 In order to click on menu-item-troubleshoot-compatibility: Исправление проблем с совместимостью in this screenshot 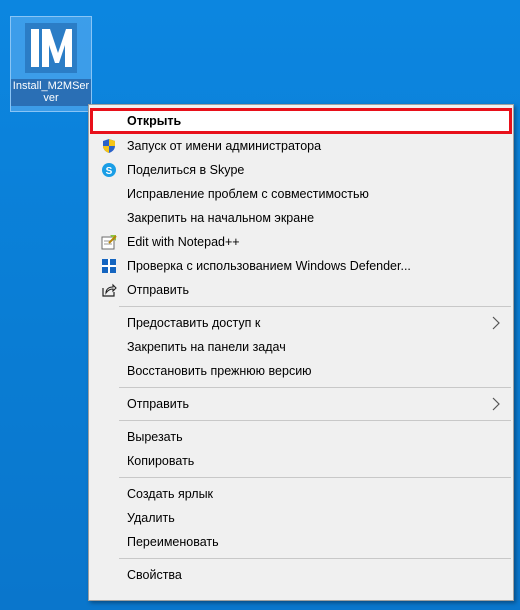, I will do `click(301, 194)`.